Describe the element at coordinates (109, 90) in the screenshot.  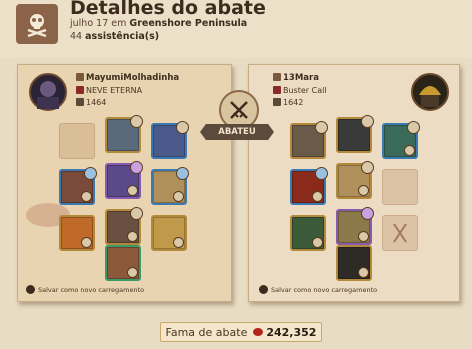
I see `killer-guild: NEVE ETERNA` at that location.